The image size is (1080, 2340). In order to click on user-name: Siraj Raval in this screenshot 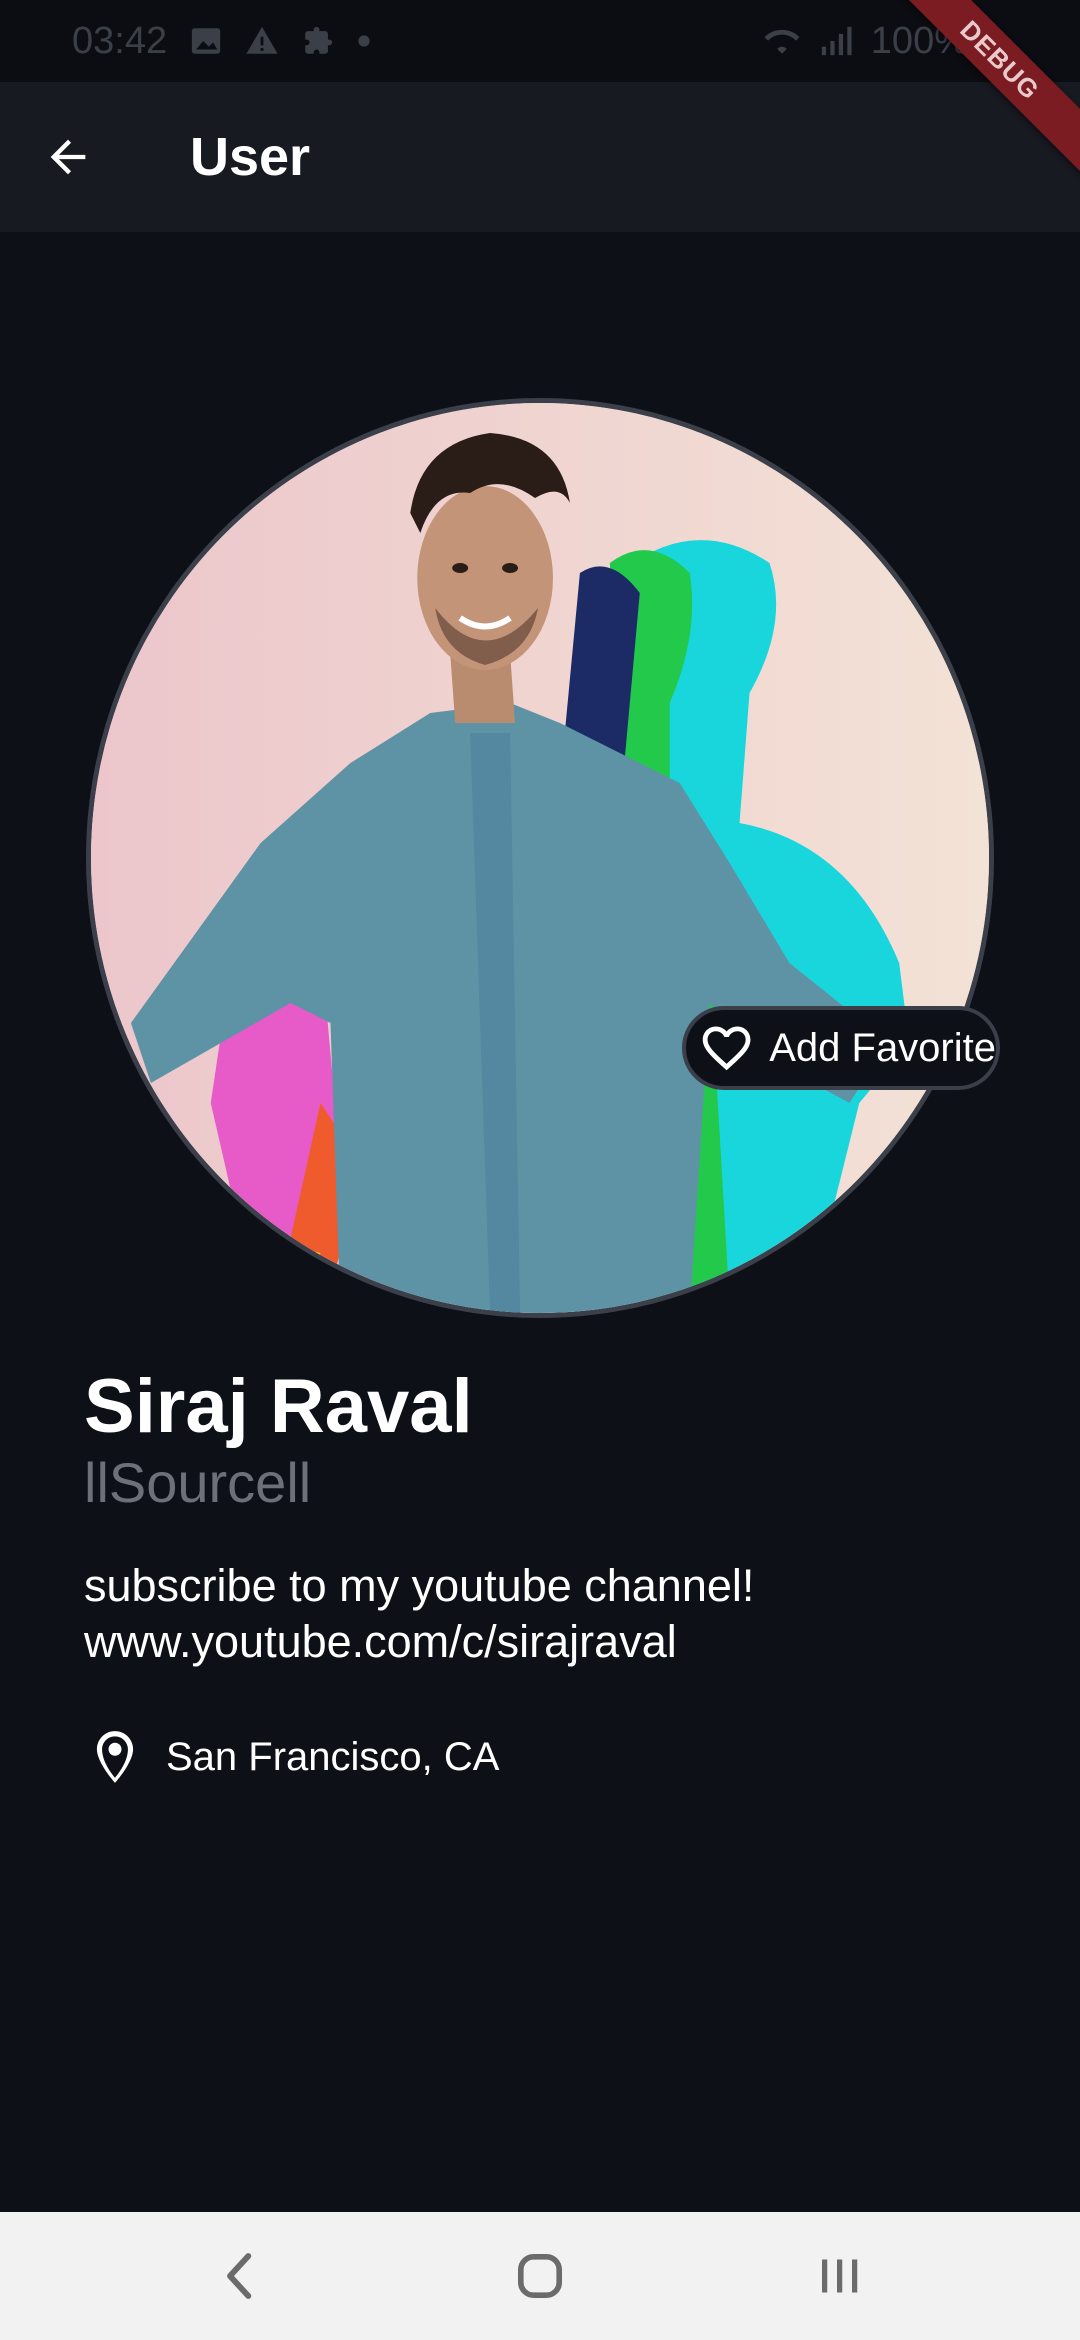, I will do `click(278, 1406)`.